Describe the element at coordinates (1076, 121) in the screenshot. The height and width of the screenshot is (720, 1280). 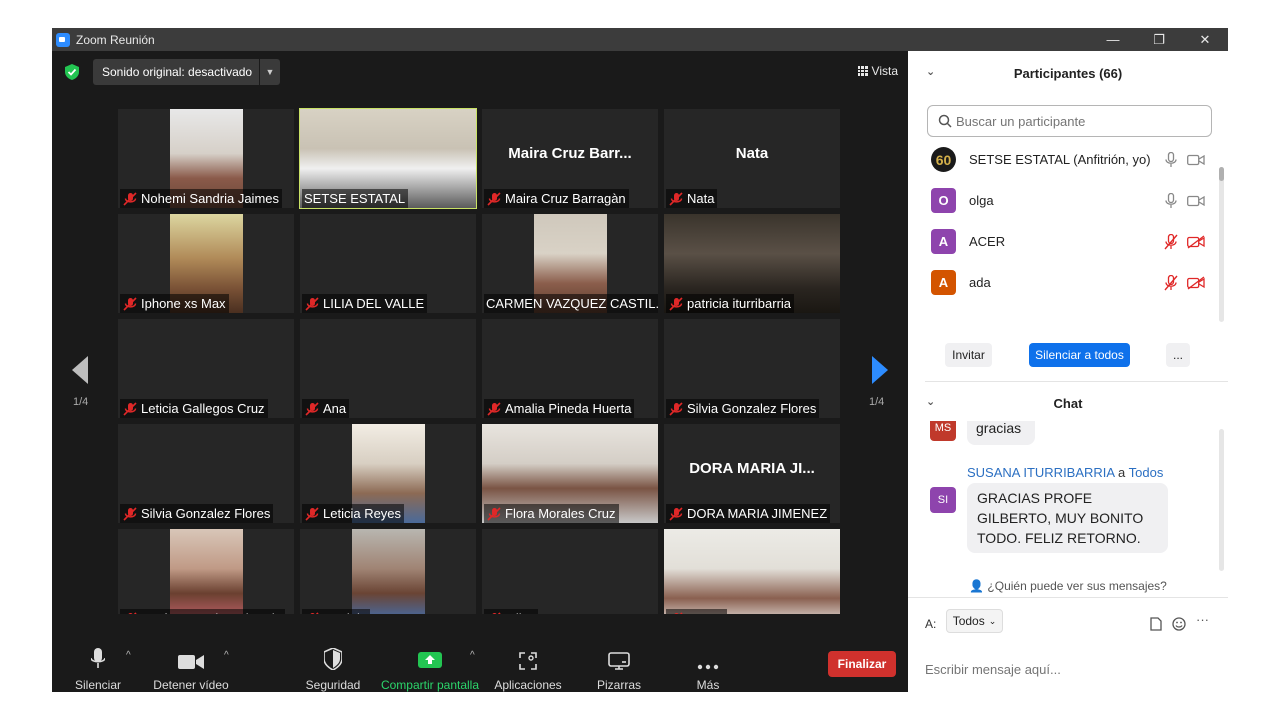
I see `participant-search-input` at that location.